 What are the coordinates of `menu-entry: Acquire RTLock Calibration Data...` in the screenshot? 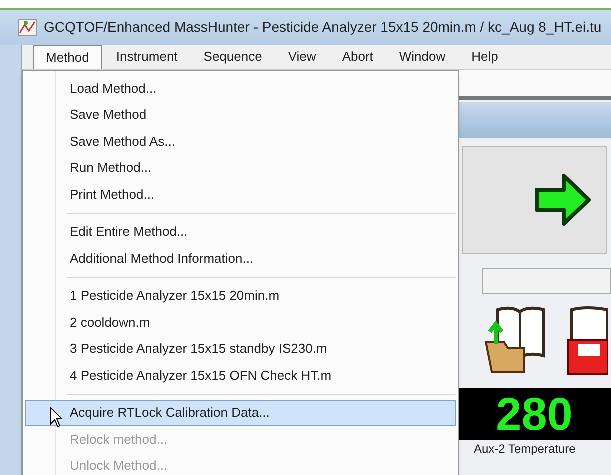 It's located at (240, 413).